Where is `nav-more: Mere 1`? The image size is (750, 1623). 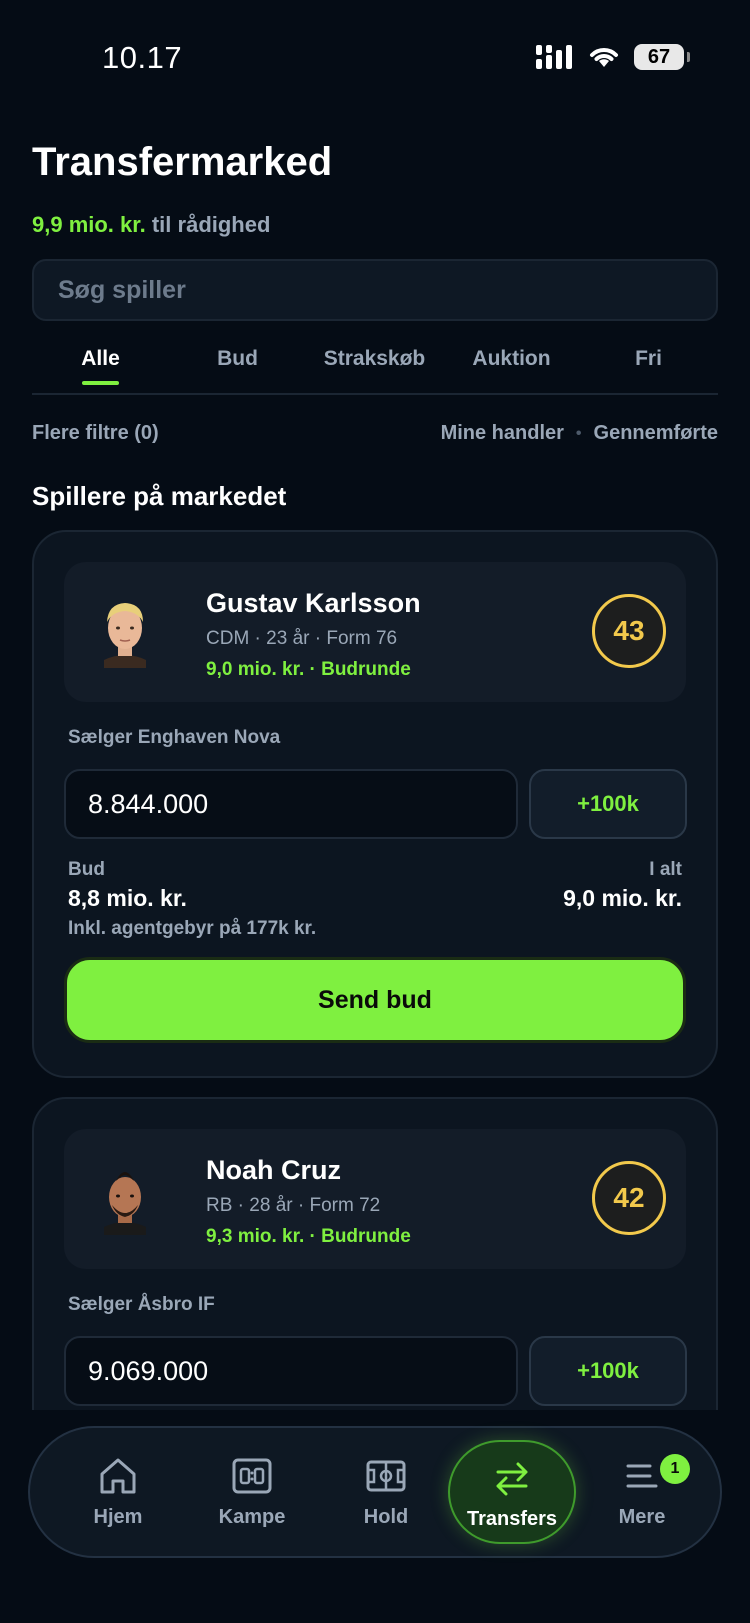 nav-more: Mere 1 is located at coordinates (642, 1492).